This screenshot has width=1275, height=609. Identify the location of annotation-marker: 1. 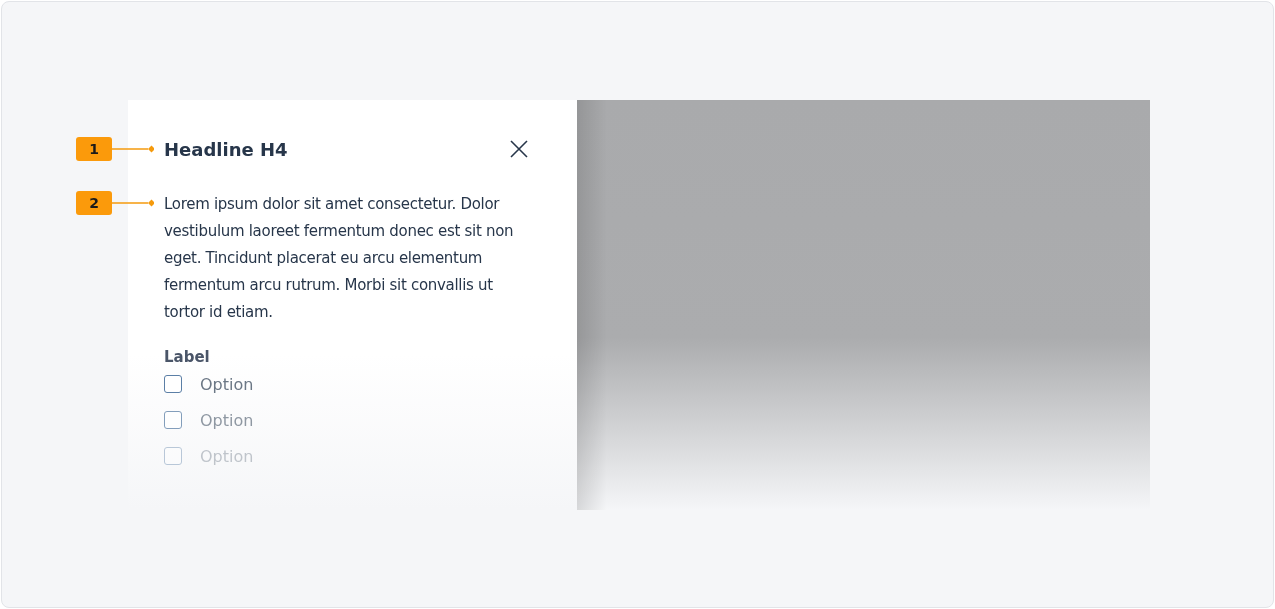
(94, 149).